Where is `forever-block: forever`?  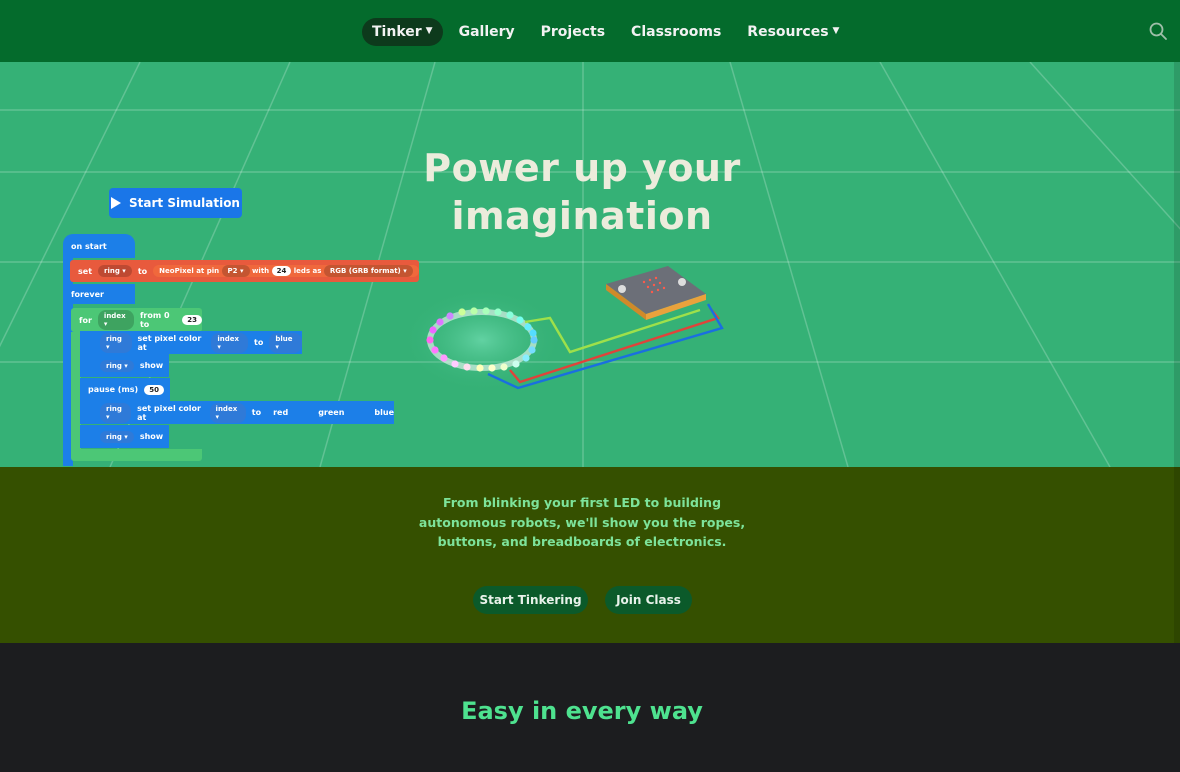
forever-block: forever is located at coordinates (99, 294).